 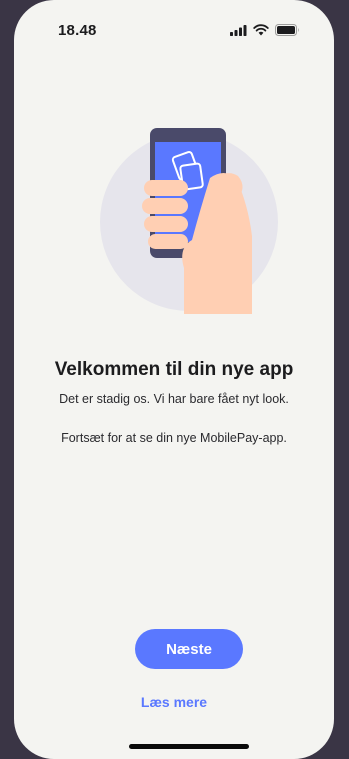 I want to click on read-more-link: Læs mere, so click(x=174, y=702).